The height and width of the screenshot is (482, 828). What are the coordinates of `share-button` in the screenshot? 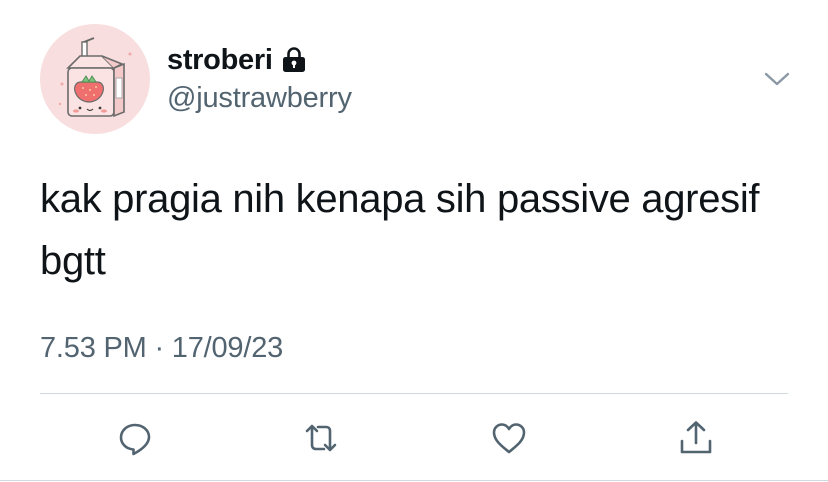 It's located at (696, 438).